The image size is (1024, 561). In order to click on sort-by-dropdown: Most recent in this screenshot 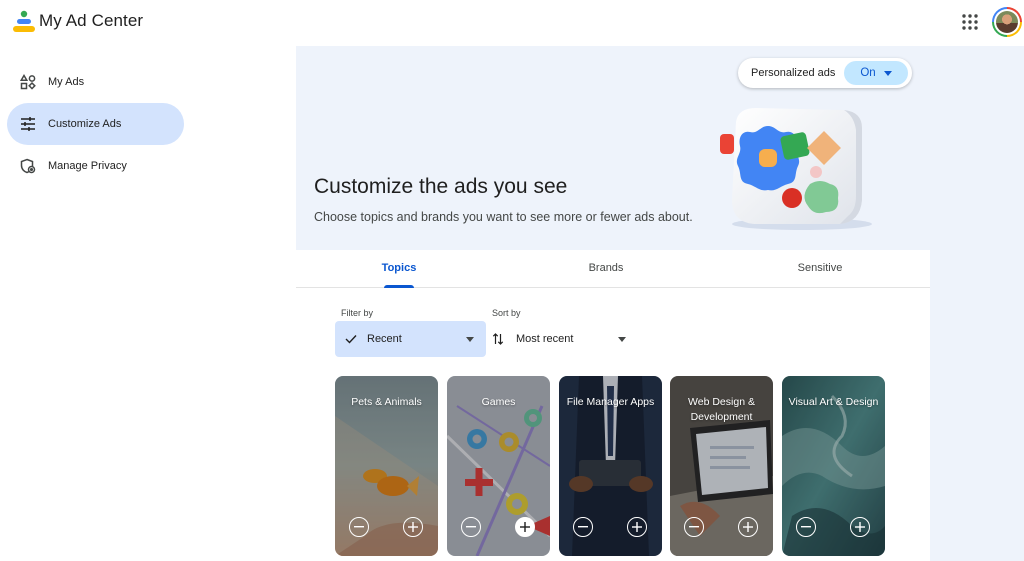, I will do `click(562, 339)`.